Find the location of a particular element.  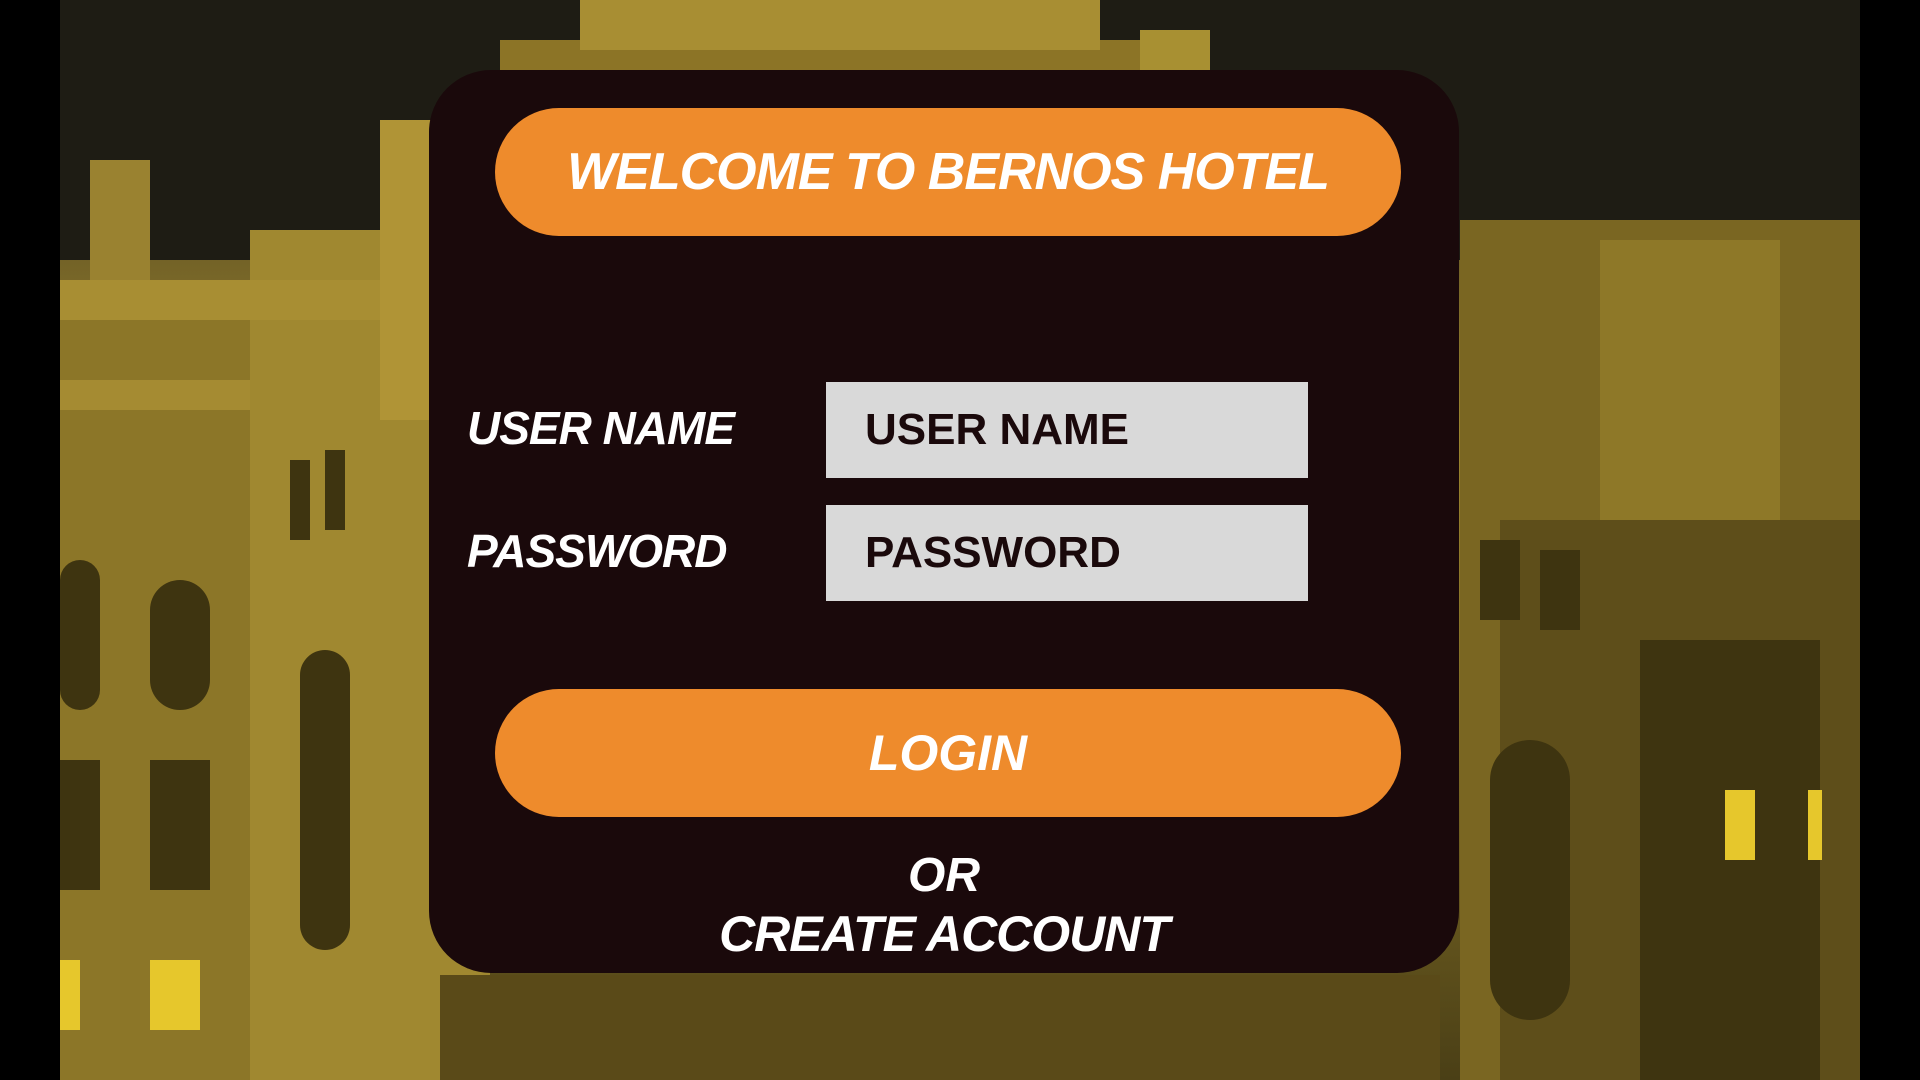

username-label: USER NAME is located at coordinates (601, 428).